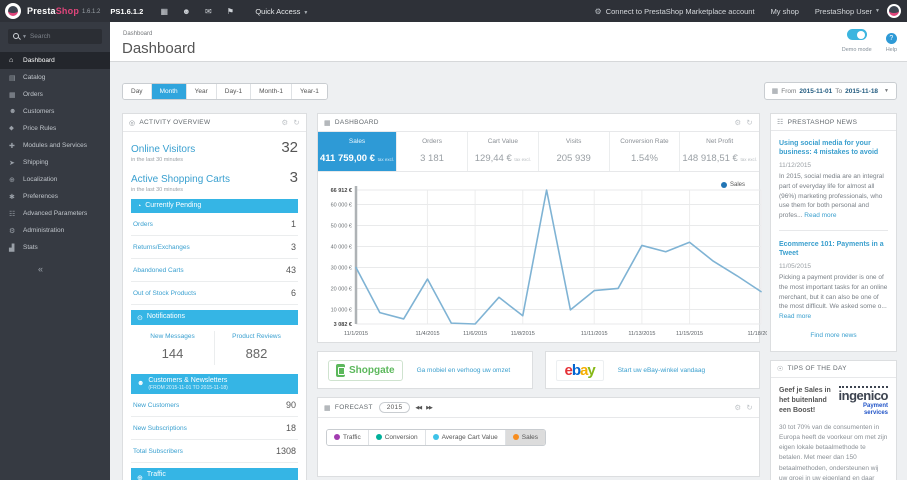 The height and width of the screenshot is (480, 907). What do you see at coordinates (214, 225) in the screenshot?
I see `pending-row: Orders 1` at bounding box center [214, 225].